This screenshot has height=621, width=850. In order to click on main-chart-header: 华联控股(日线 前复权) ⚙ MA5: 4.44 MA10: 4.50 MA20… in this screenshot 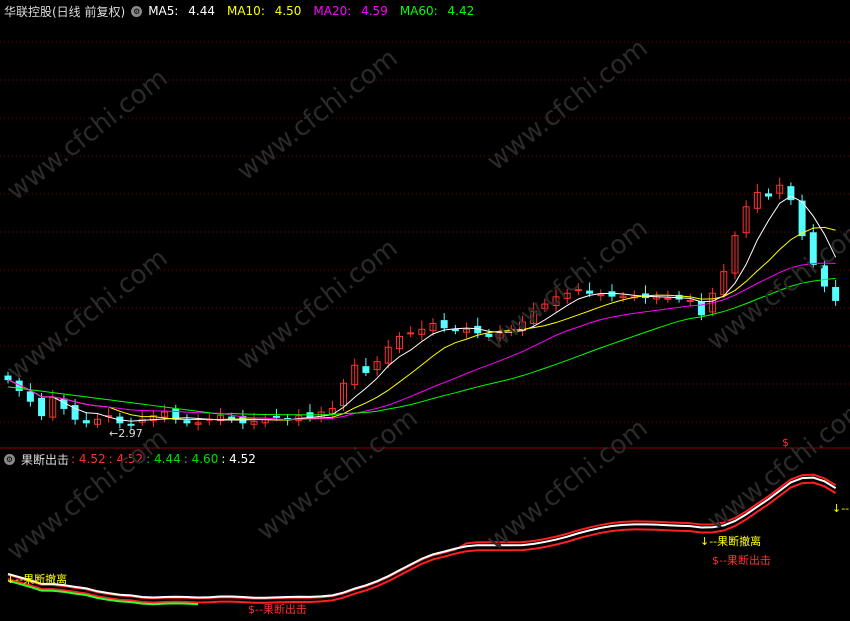, I will do `click(245, 11)`.